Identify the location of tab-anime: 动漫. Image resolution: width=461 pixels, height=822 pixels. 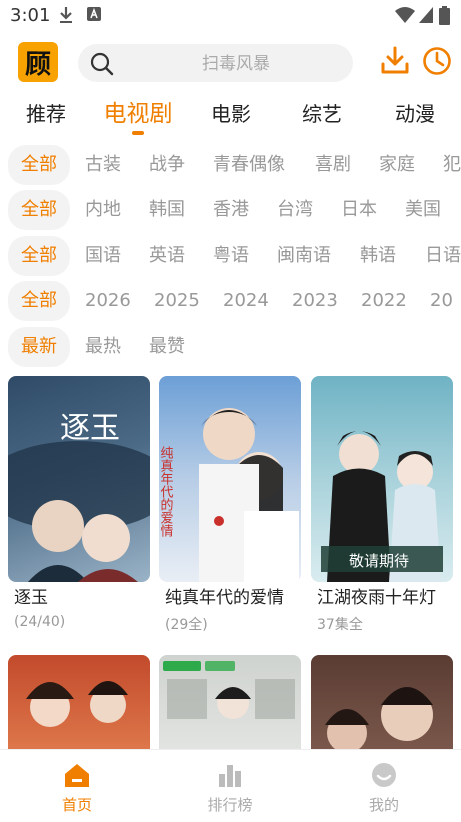
(415, 115).